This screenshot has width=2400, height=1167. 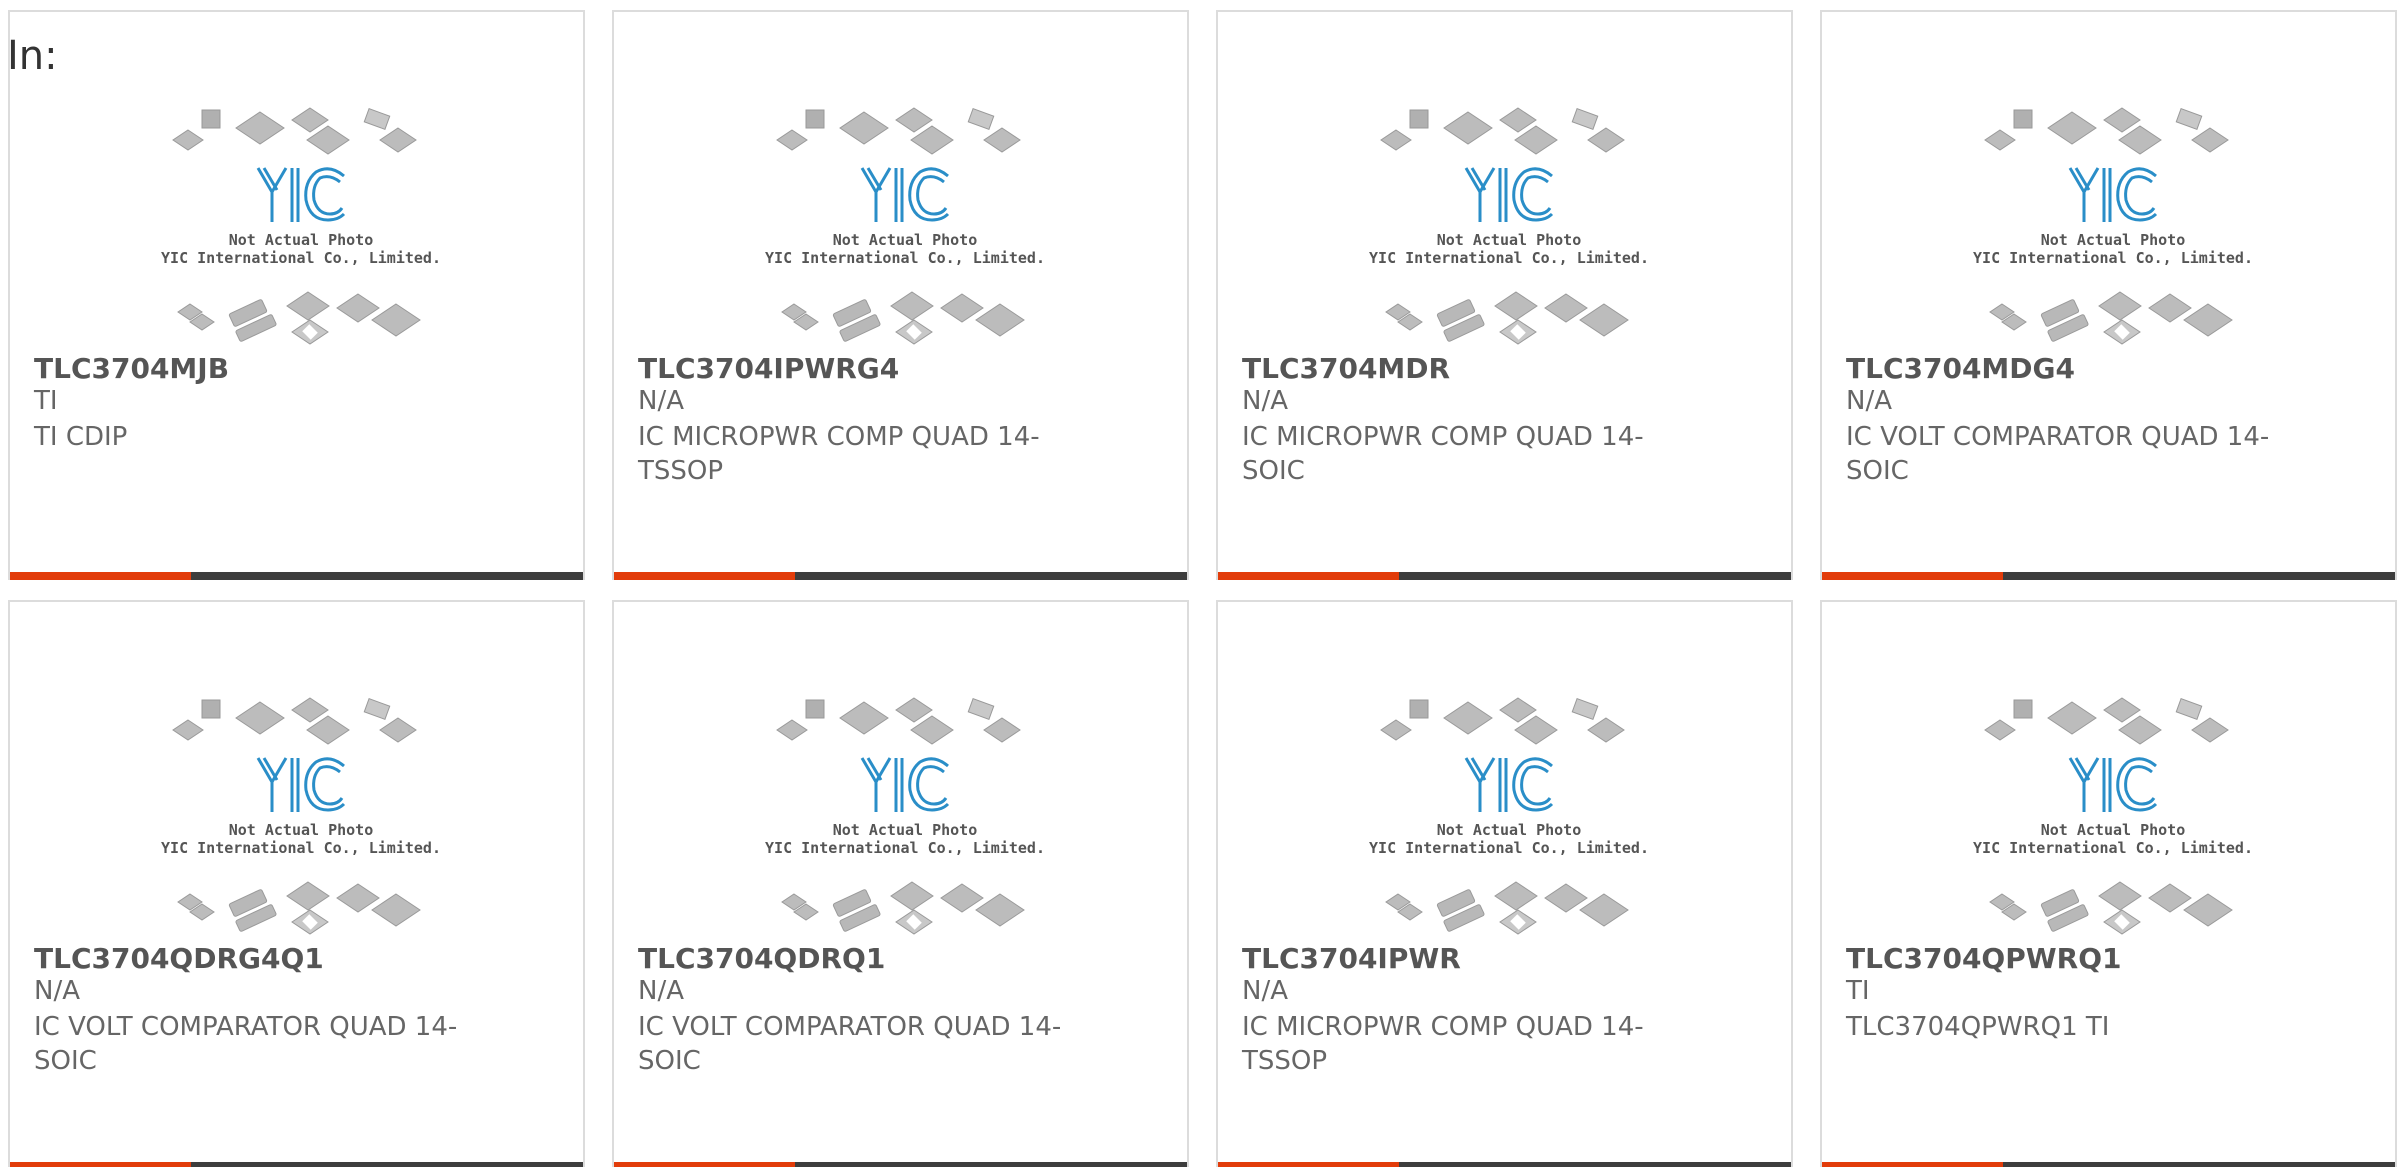 I want to click on description-text: TI CDIP, so click(x=81, y=437).